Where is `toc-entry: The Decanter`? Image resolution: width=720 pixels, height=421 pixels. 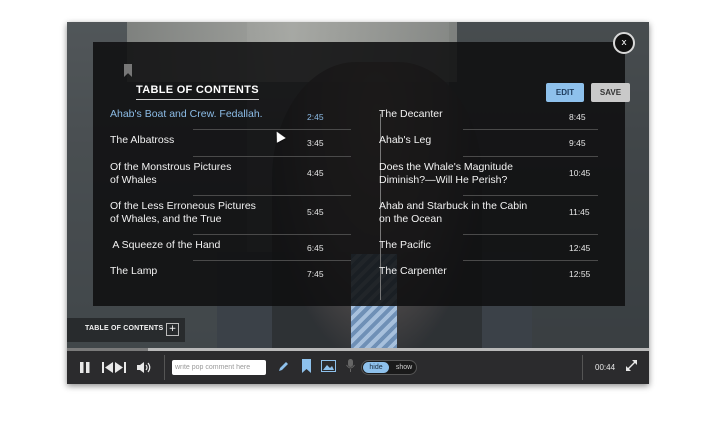
toc-entry: The Decanter is located at coordinates (411, 114).